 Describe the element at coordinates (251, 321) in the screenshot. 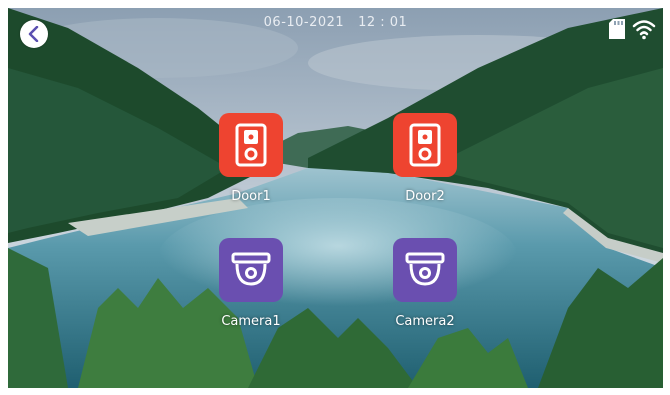

I see `camera1-label: Camera1` at that location.